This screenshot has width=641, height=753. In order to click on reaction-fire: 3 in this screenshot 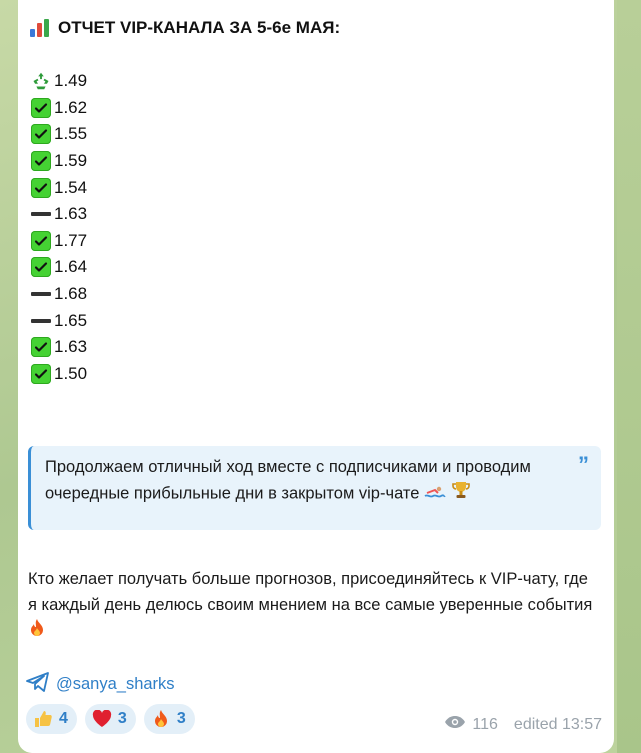, I will do `click(169, 719)`.